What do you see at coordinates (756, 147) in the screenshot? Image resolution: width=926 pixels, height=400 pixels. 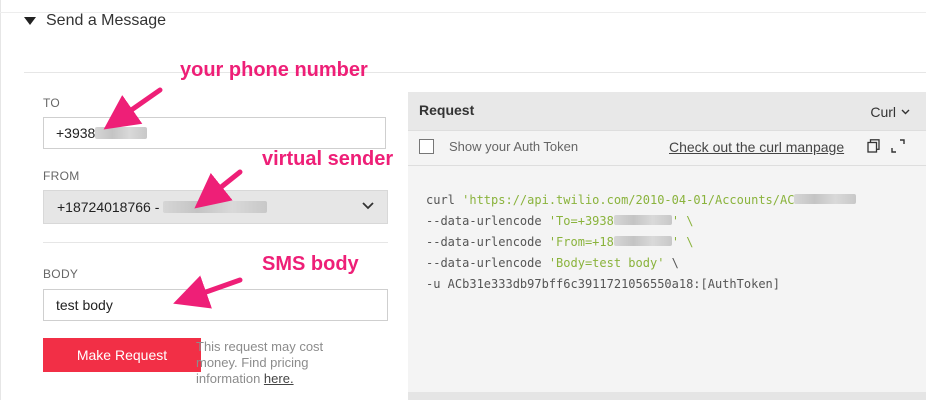 I see `curl-manpage-link: Check out the curl manpage` at bounding box center [756, 147].